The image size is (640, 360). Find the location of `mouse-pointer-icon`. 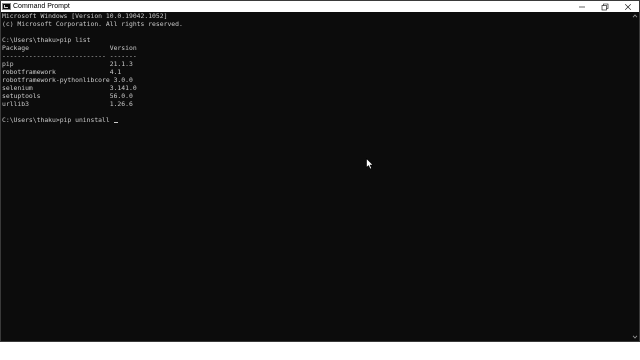

mouse-pointer-icon is located at coordinates (370, 164).